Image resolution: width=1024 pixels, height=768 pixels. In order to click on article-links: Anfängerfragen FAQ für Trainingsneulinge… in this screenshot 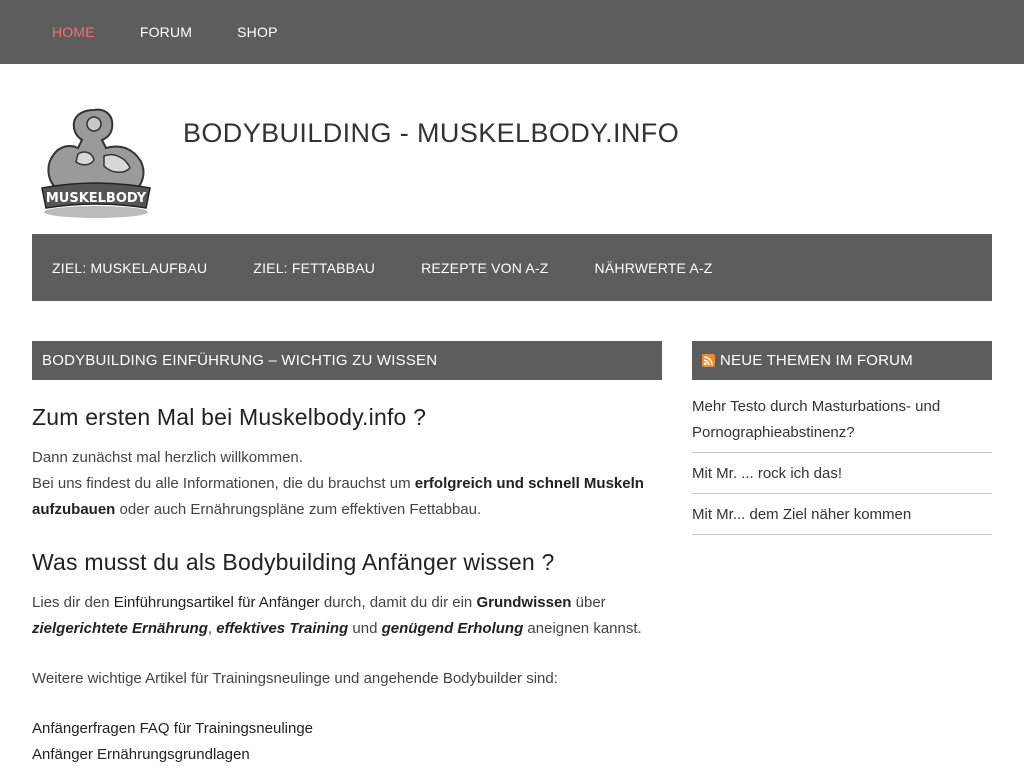, I will do `click(347, 742)`.